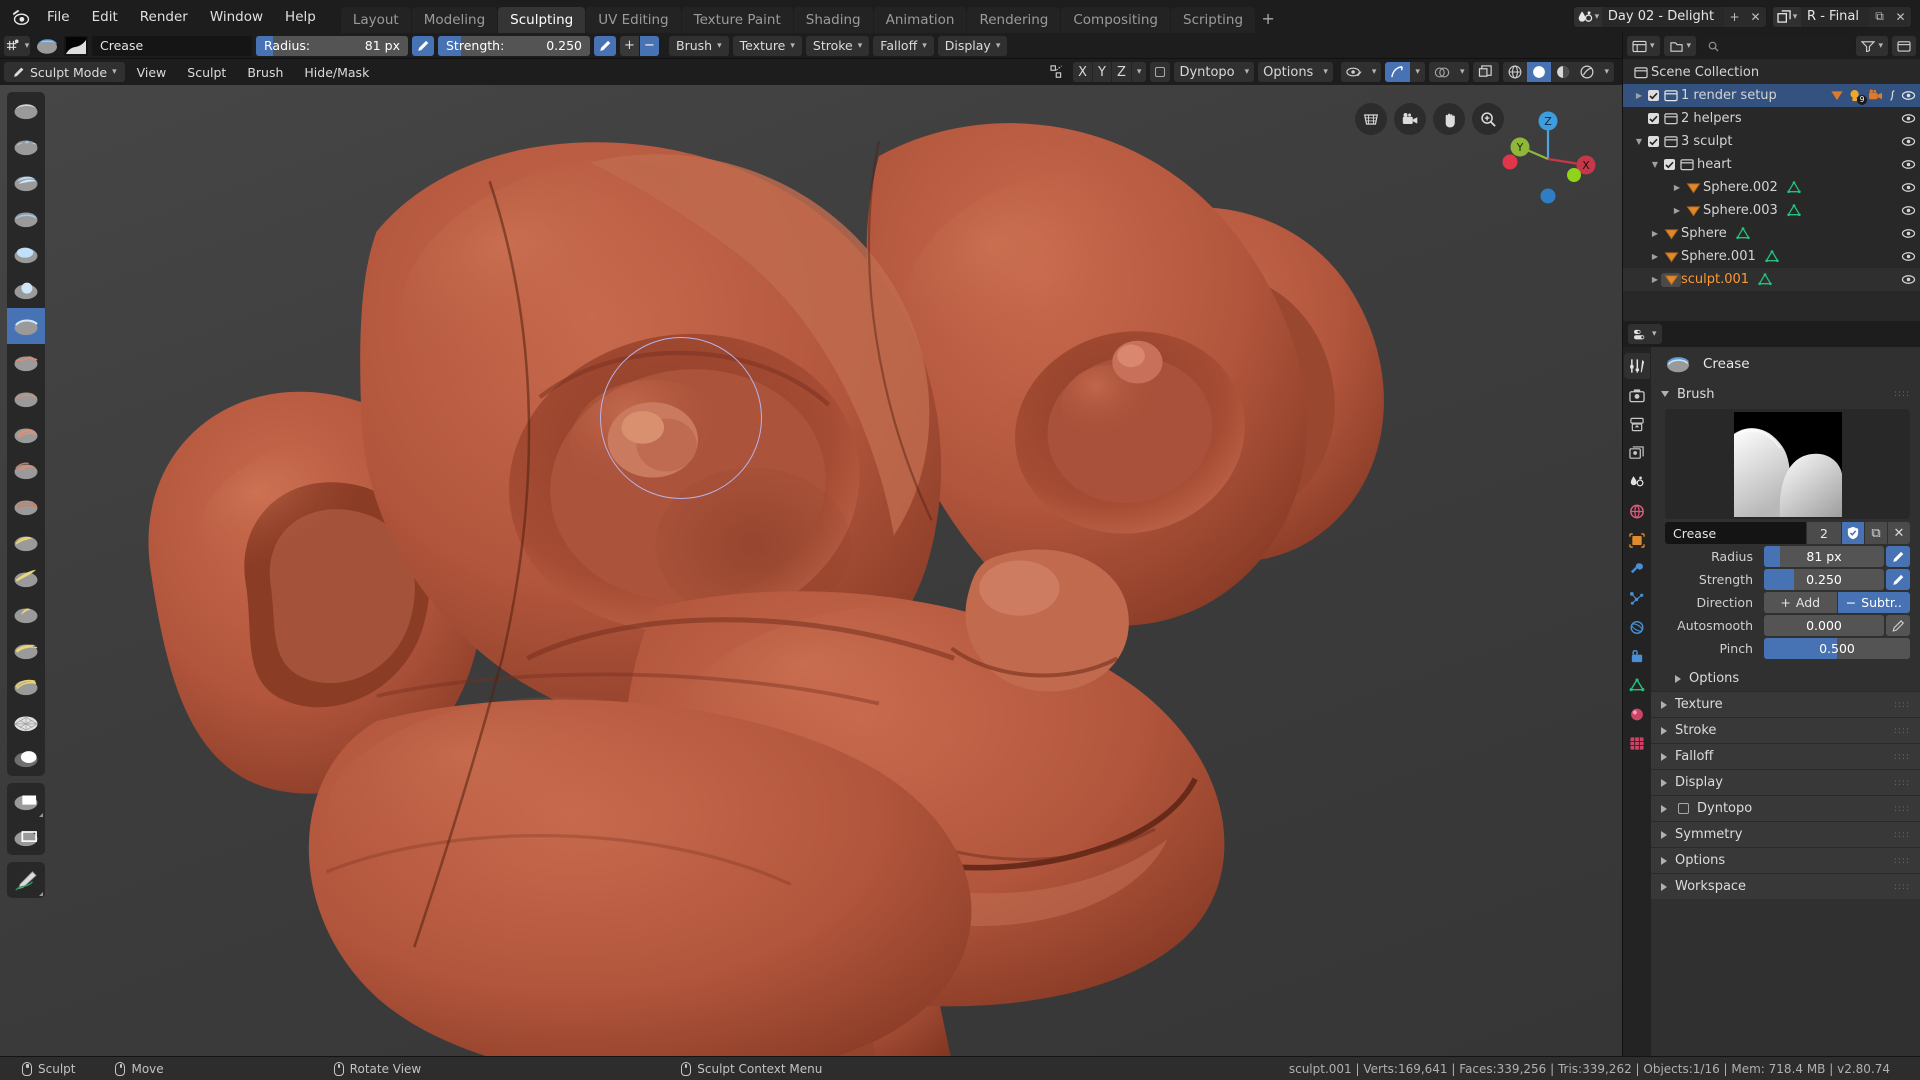  What do you see at coordinates (1824, 533) in the screenshot?
I see `brush-users-count: 2` at bounding box center [1824, 533].